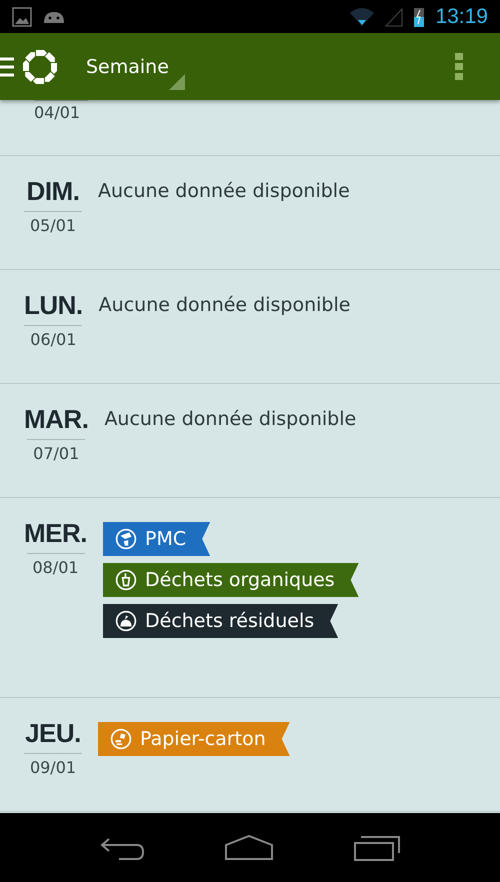  What do you see at coordinates (249, 847) in the screenshot?
I see `home-icon` at bounding box center [249, 847].